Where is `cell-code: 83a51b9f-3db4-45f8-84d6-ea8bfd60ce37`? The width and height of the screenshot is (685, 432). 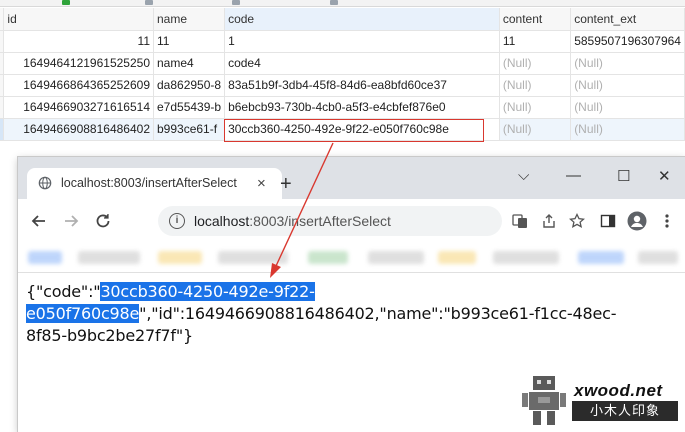
cell-code: 83a51b9f-3db4-45f8-84d6-ea8bfd60ce37 is located at coordinates (362, 85).